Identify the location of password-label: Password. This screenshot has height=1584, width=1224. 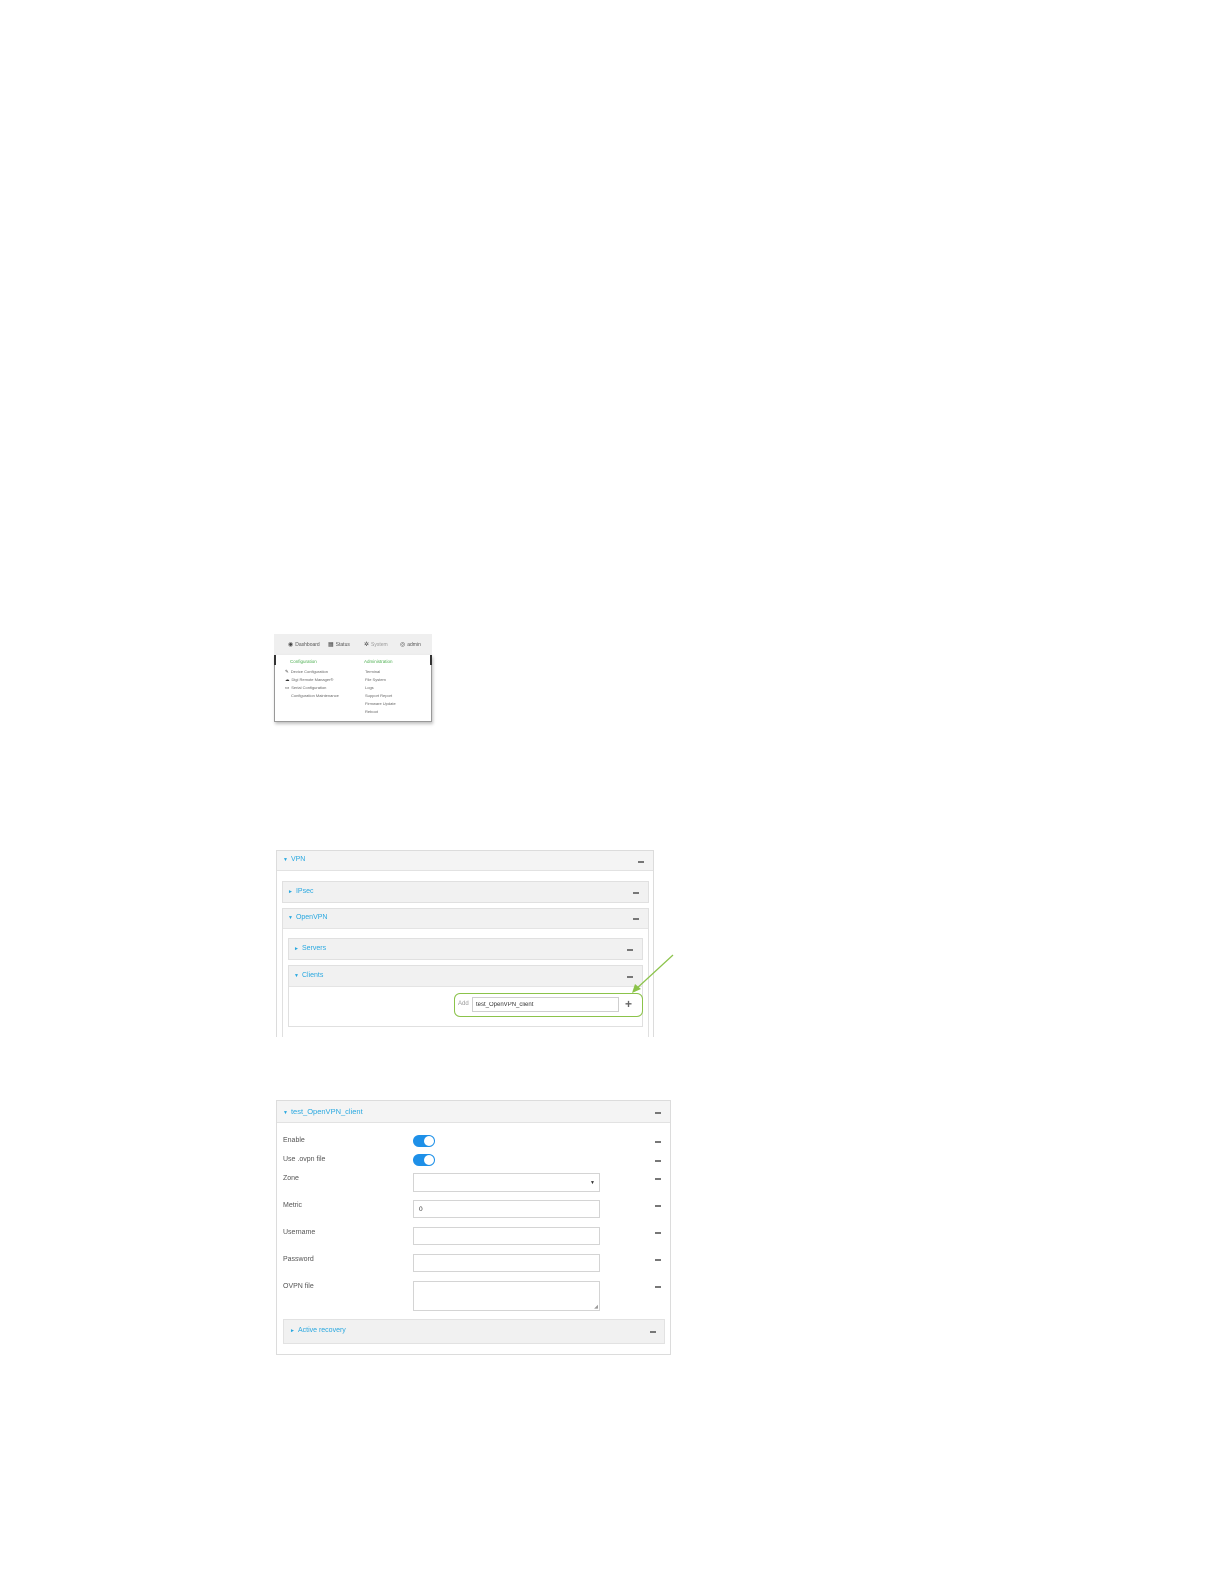
(298, 1259).